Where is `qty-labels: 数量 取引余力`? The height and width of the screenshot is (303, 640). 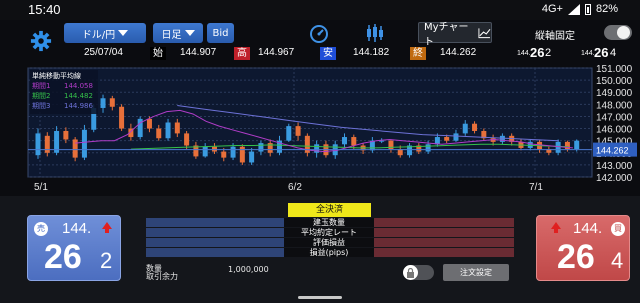
qty-labels: 数量 取引余力 is located at coordinates (162, 273).